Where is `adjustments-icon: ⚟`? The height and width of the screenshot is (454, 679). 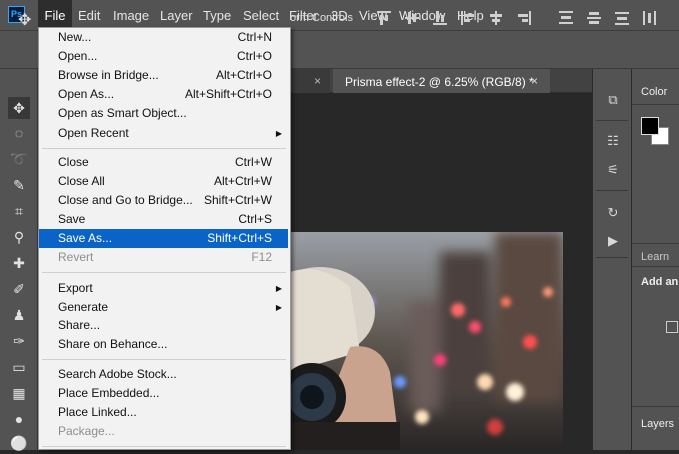
adjustments-icon: ⚟ is located at coordinates (613, 170).